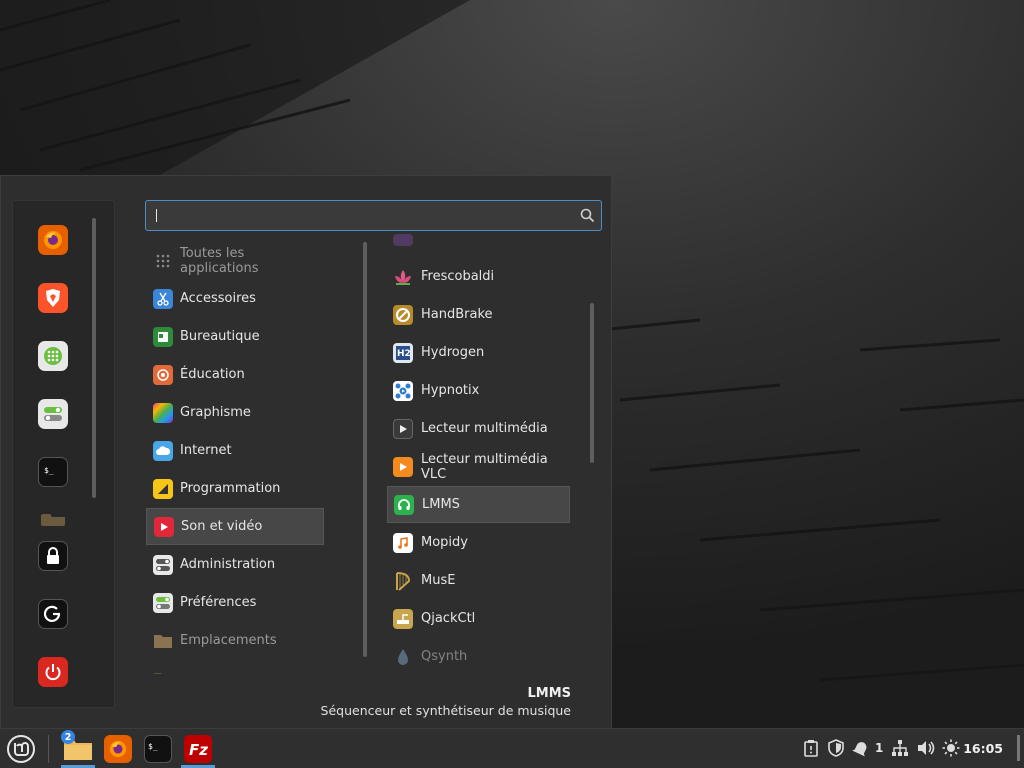  I want to click on volume-tray-button, so click(926, 748).